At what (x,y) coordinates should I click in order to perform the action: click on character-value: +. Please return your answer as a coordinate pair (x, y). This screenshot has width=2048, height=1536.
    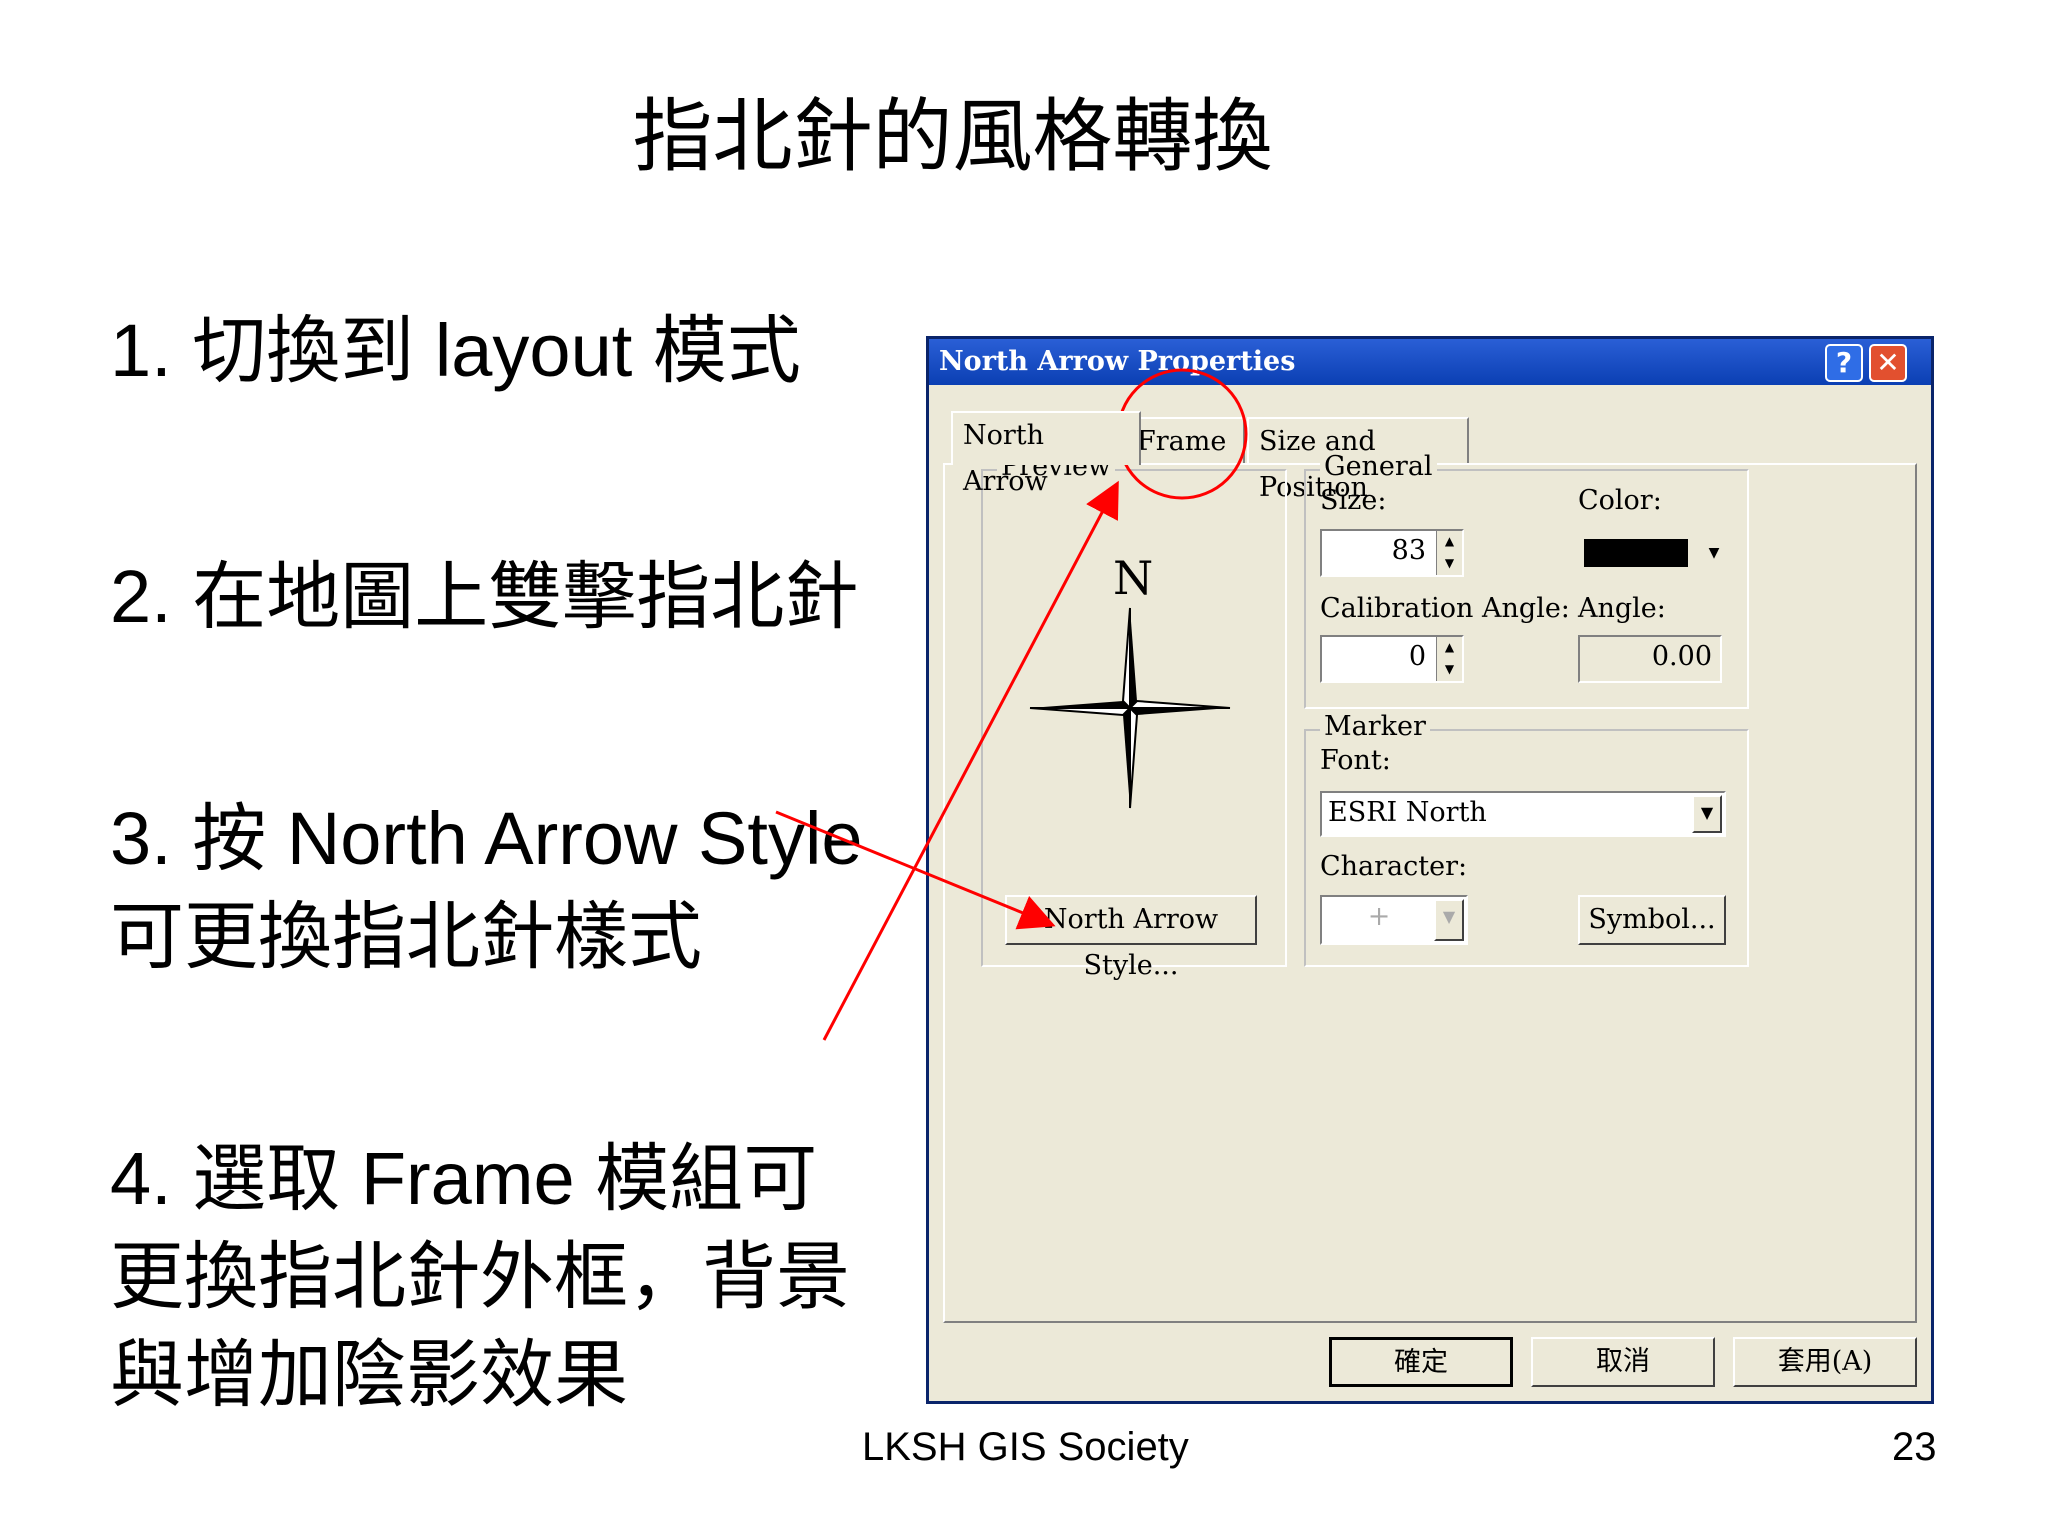
    Looking at the image, I should click on (1379, 916).